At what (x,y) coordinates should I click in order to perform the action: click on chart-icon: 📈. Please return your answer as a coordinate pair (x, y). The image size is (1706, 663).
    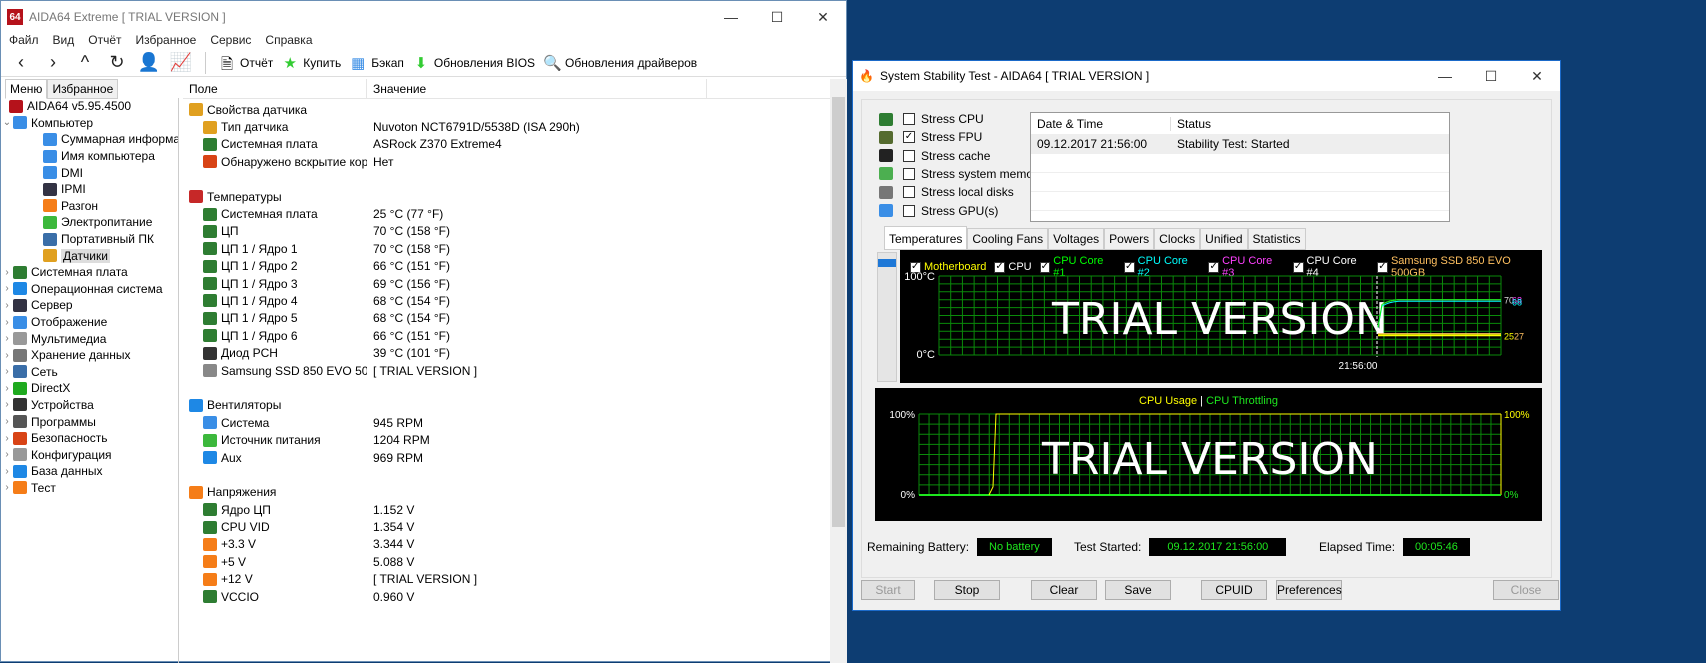
    Looking at the image, I should click on (181, 62).